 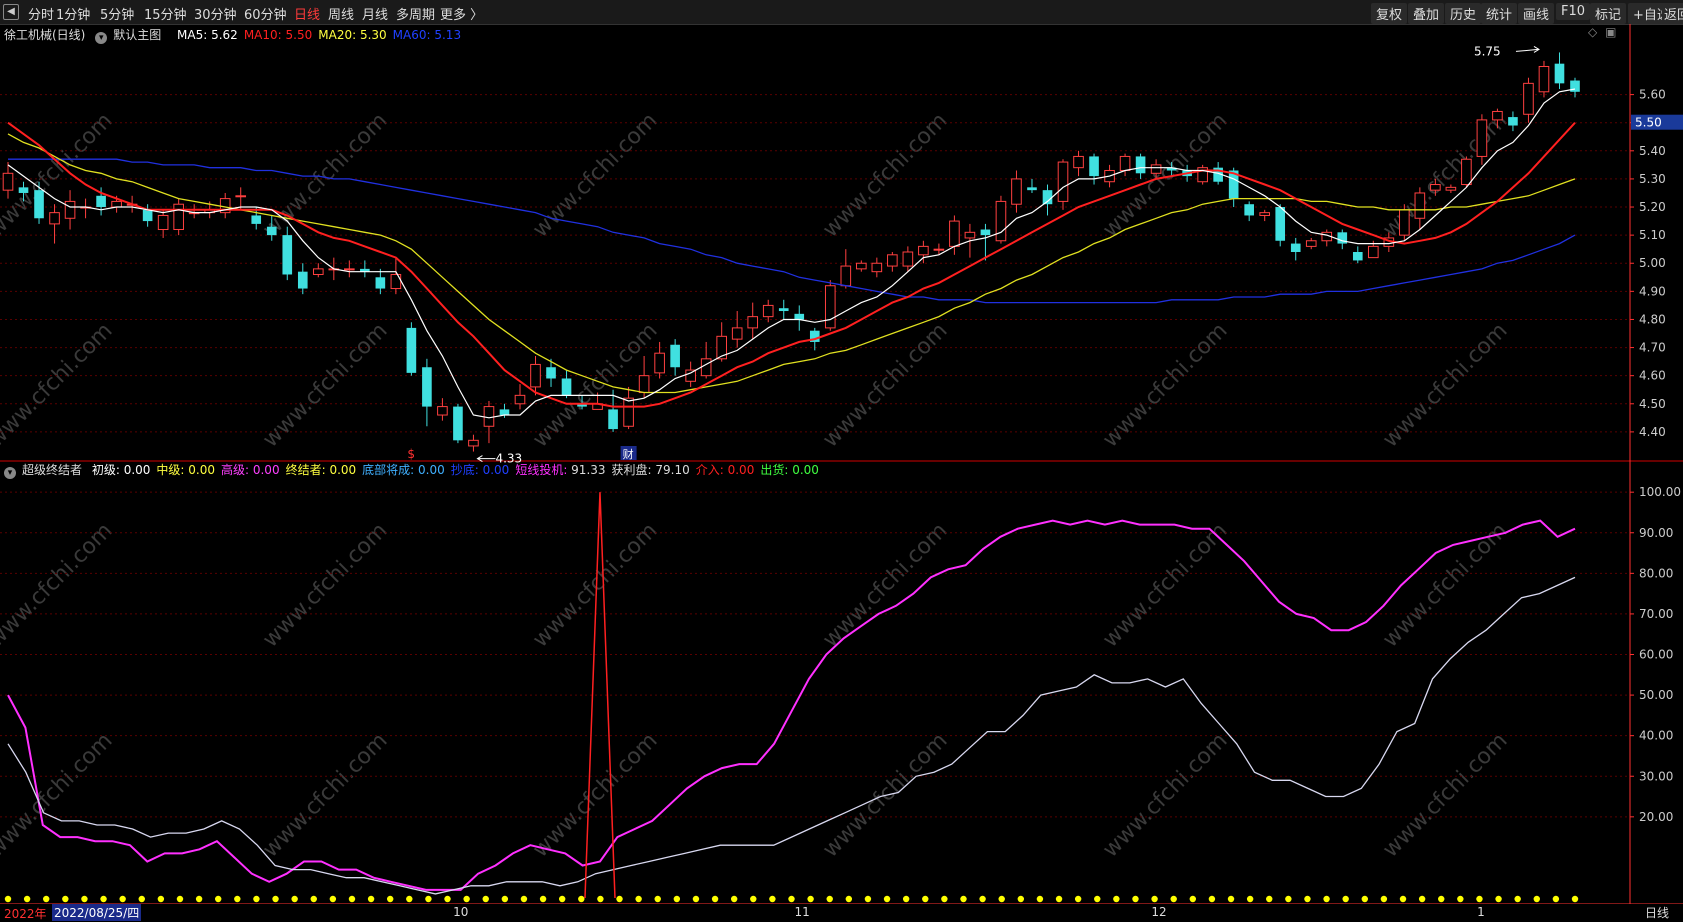 What do you see at coordinates (73, 13) in the screenshot?
I see `period-tab-1: 1分钟` at bounding box center [73, 13].